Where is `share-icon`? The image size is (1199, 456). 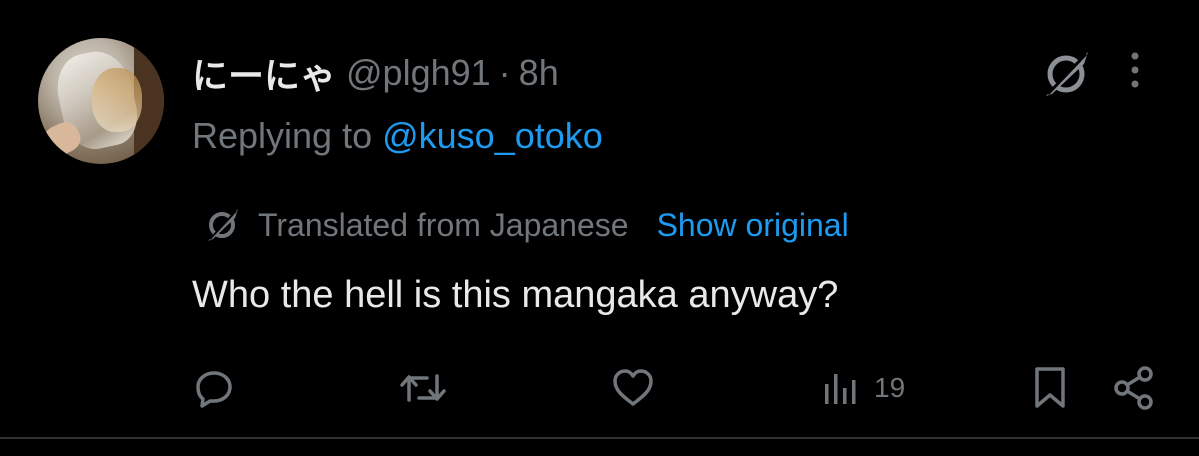
share-icon is located at coordinates (1134, 388).